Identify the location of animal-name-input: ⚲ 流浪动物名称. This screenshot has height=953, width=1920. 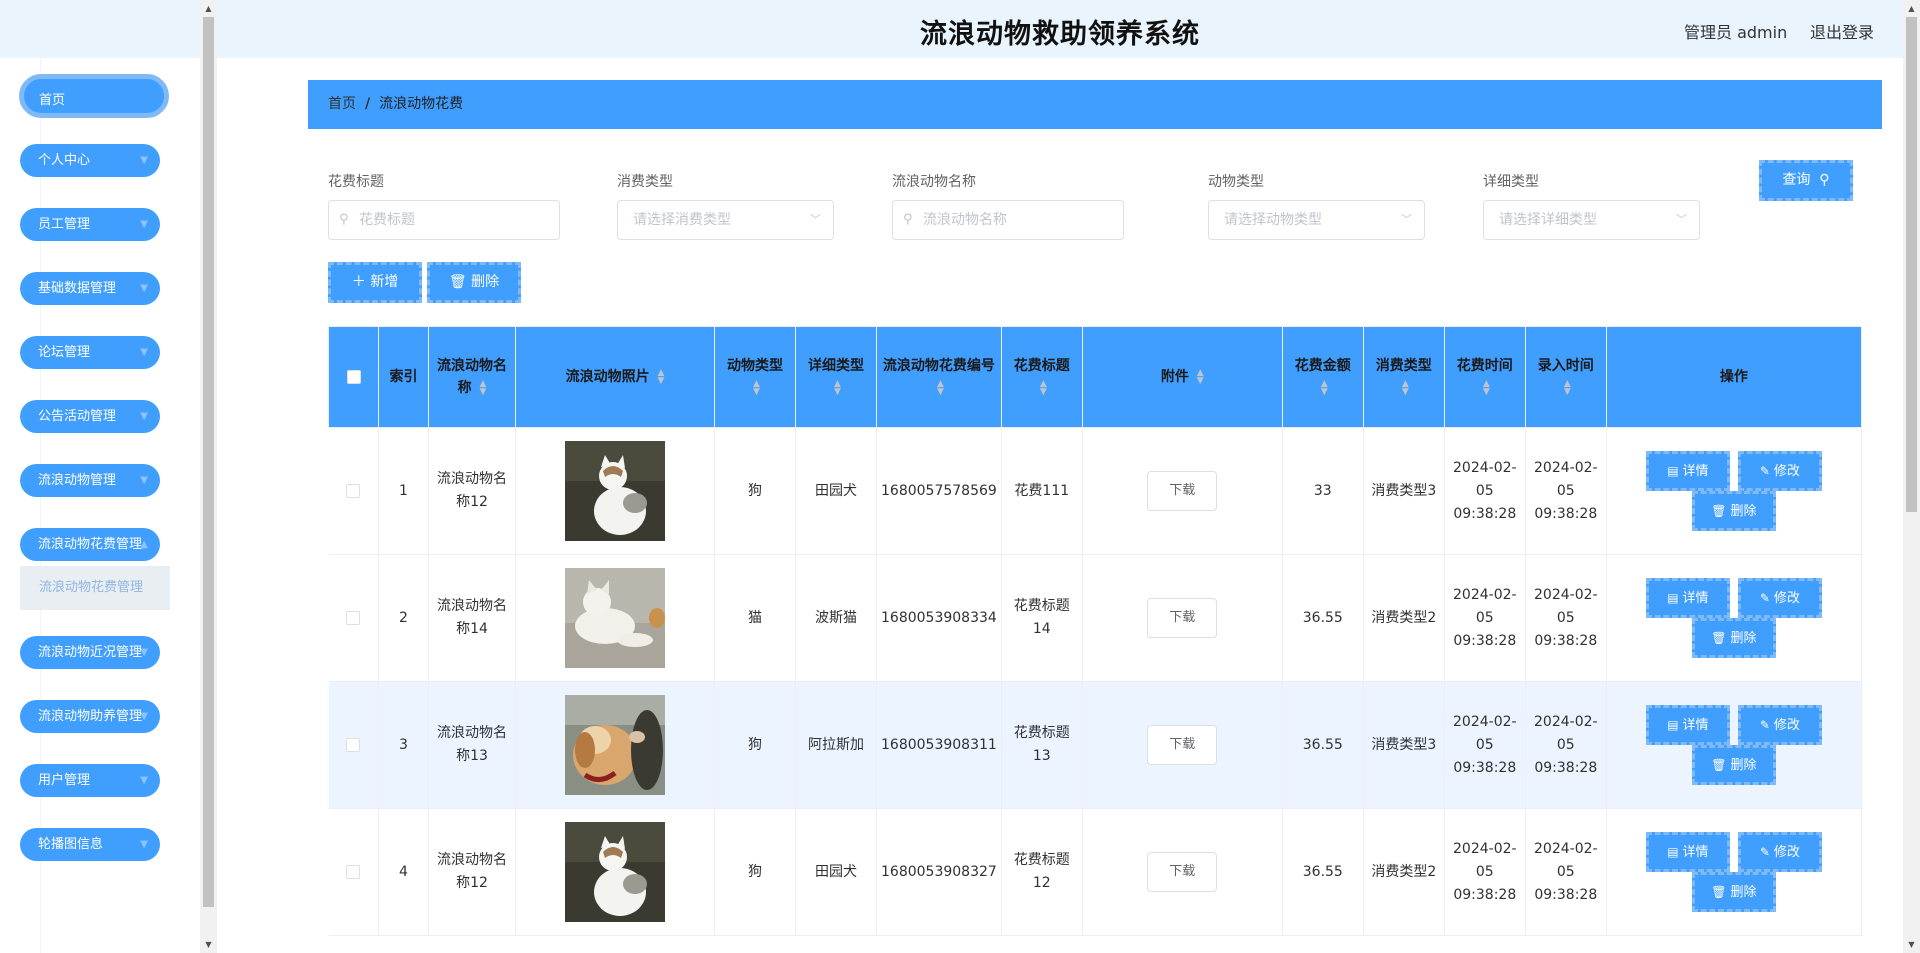
(1008, 220).